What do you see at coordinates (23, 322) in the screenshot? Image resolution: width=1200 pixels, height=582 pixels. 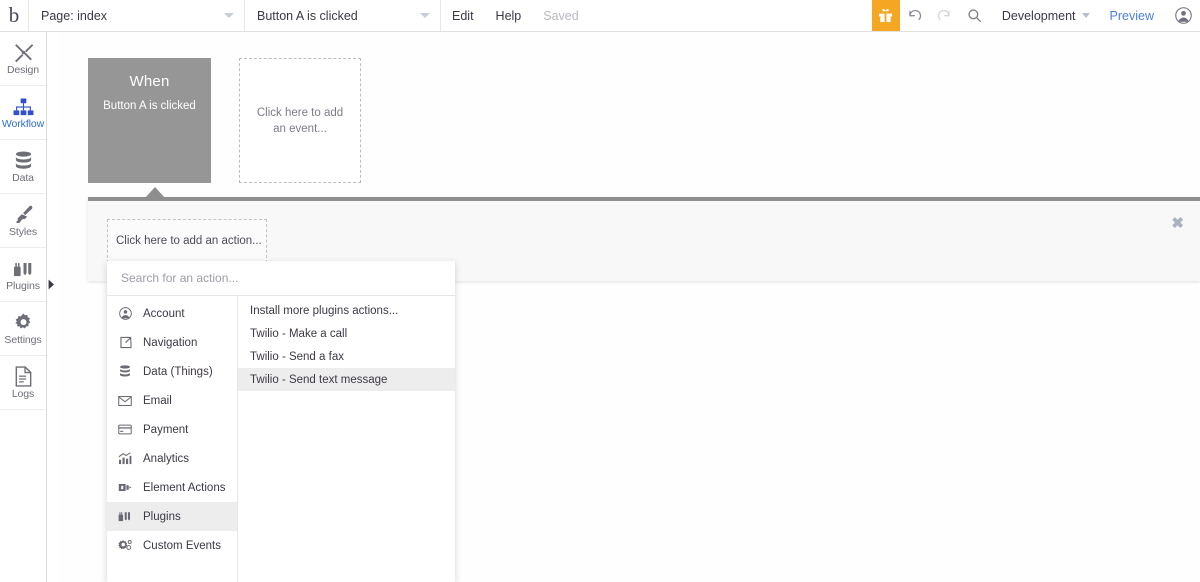 I see `gear-icon` at bounding box center [23, 322].